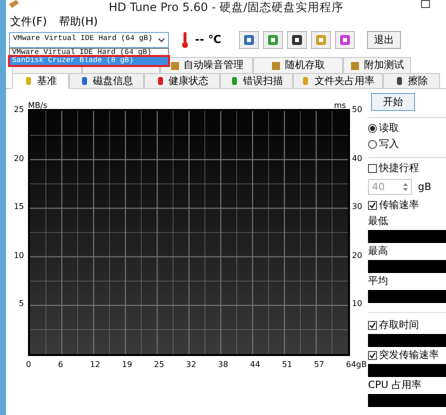 The width and height of the screenshot is (446, 415). Describe the element at coordinates (378, 282) in the screenshot. I see `stat-label: 平均` at that location.